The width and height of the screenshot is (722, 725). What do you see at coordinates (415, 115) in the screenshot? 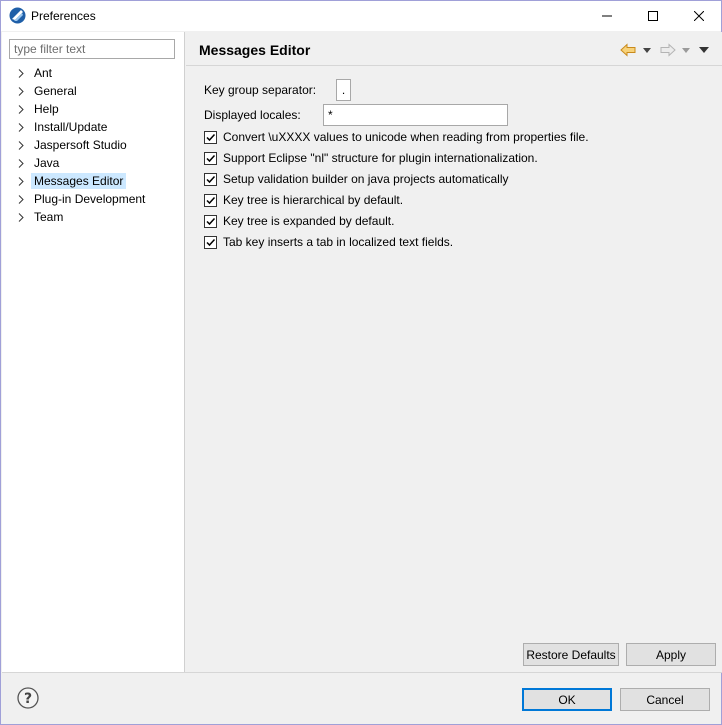
I see `displayed-locales-input` at bounding box center [415, 115].